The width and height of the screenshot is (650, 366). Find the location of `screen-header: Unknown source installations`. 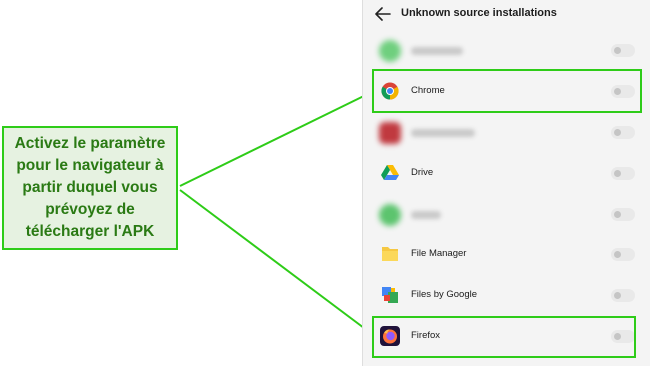

screen-header: Unknown source installations is located at coordinates (506, 15).